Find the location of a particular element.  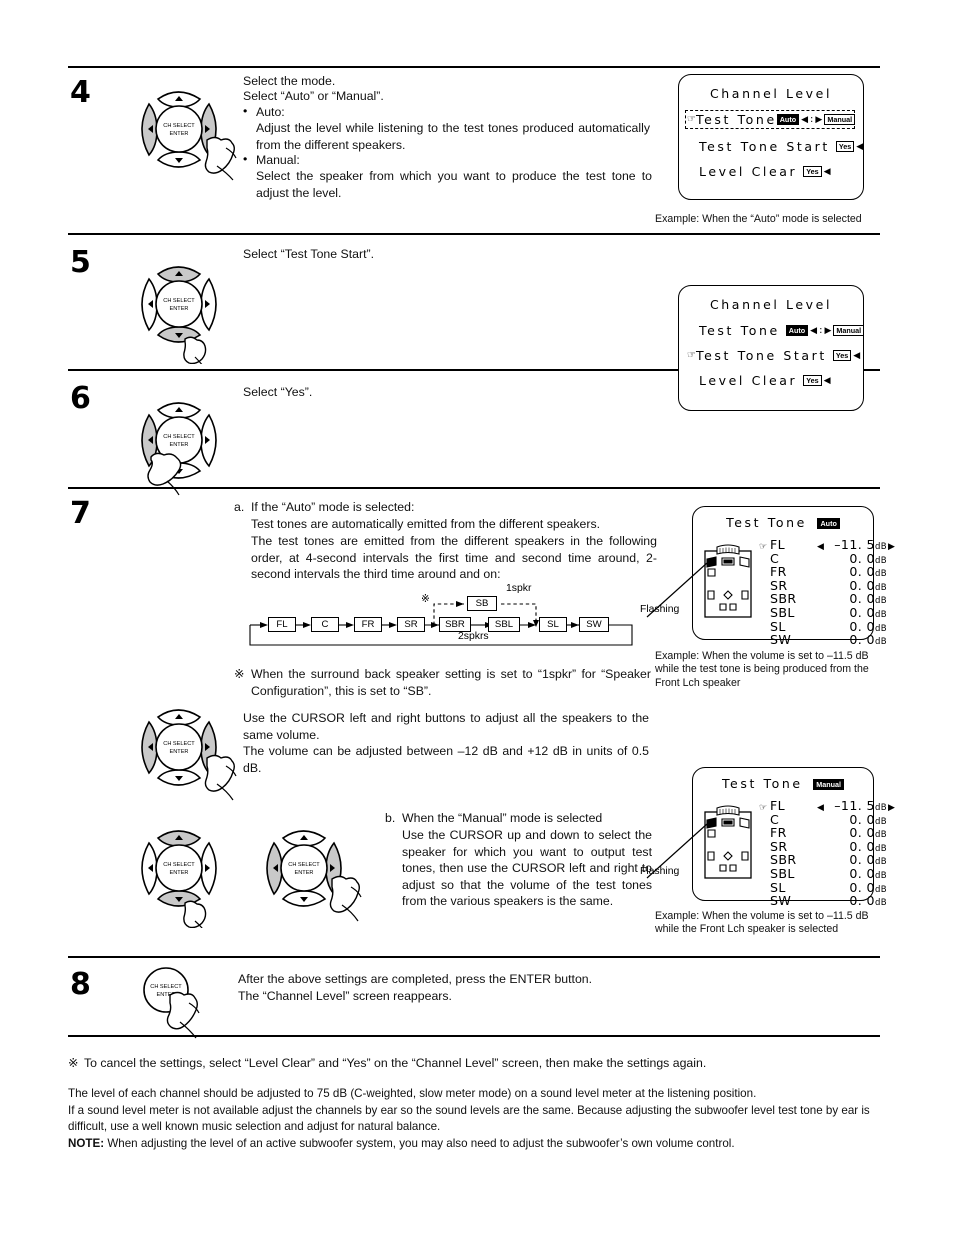

osd-title: Test Tone is located at coordinates (762, 783).